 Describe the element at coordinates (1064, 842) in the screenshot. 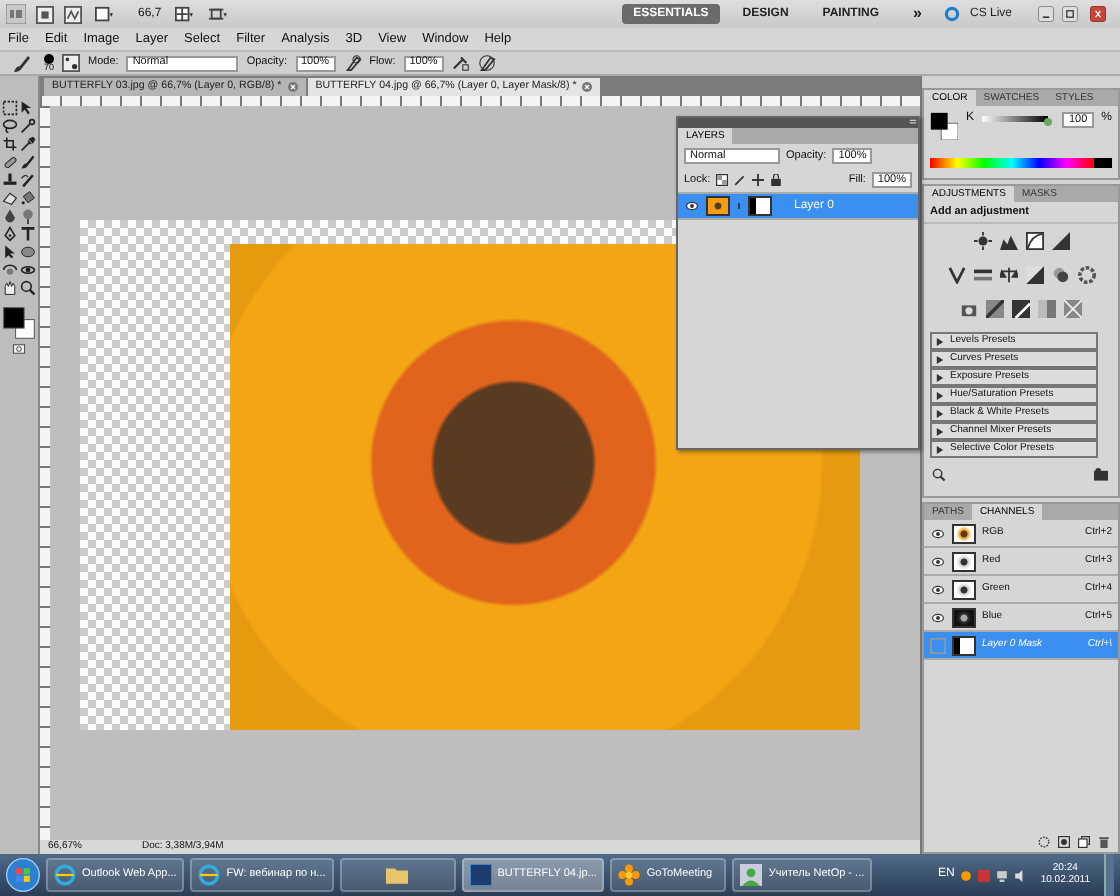

I see `mask-square-icon` at that location.